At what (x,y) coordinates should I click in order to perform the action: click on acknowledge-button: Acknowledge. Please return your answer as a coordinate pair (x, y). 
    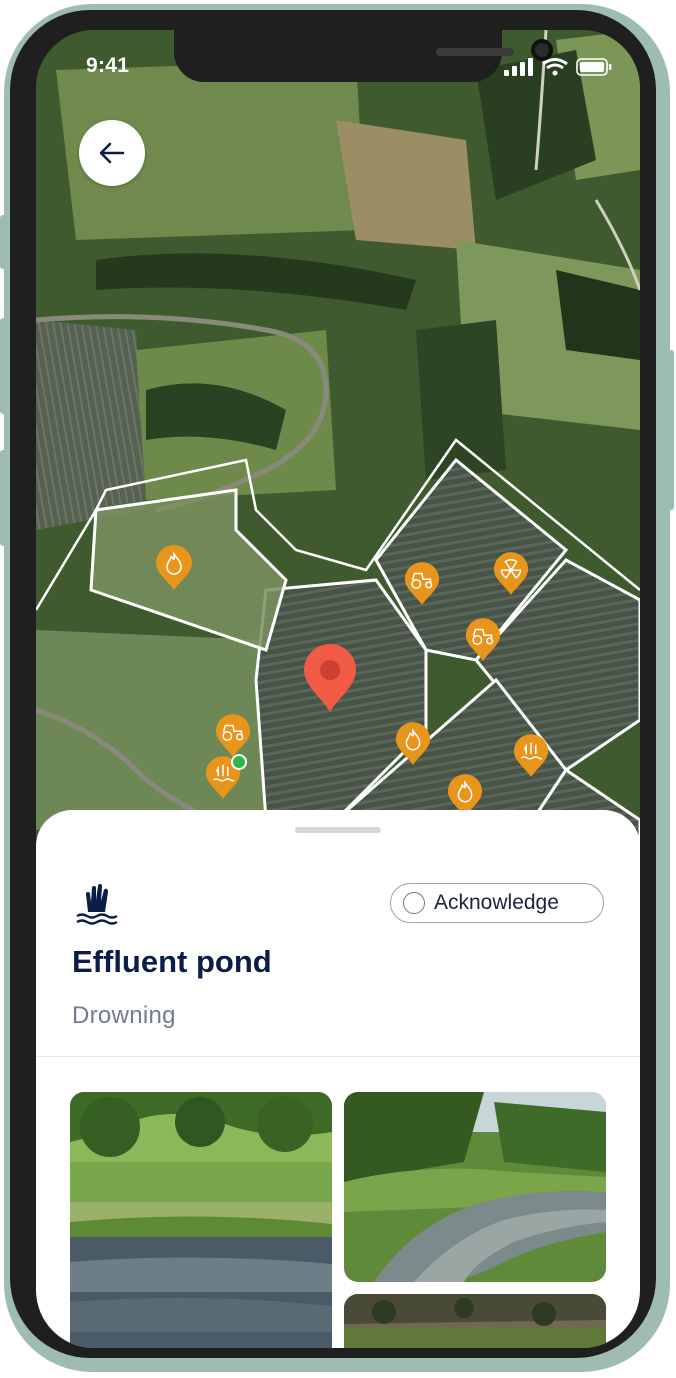
    Looking at the image, I should click on (497, 903).